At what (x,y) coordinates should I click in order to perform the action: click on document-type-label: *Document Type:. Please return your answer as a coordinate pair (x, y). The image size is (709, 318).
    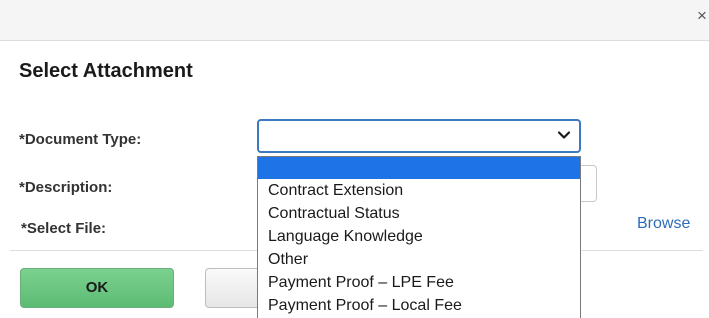
    Looking at the image, I should click on (80, 139).